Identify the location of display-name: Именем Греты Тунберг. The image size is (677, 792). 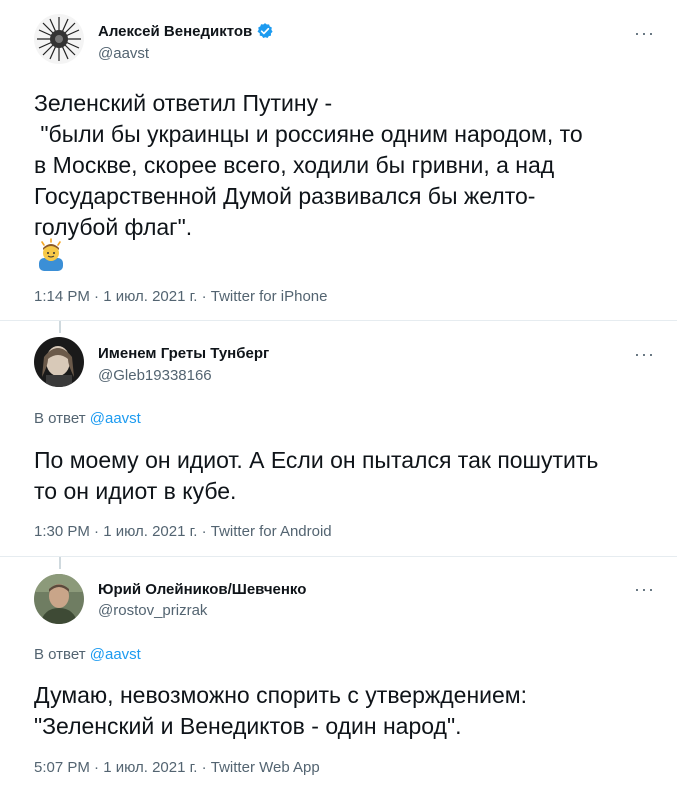
(183, 353).